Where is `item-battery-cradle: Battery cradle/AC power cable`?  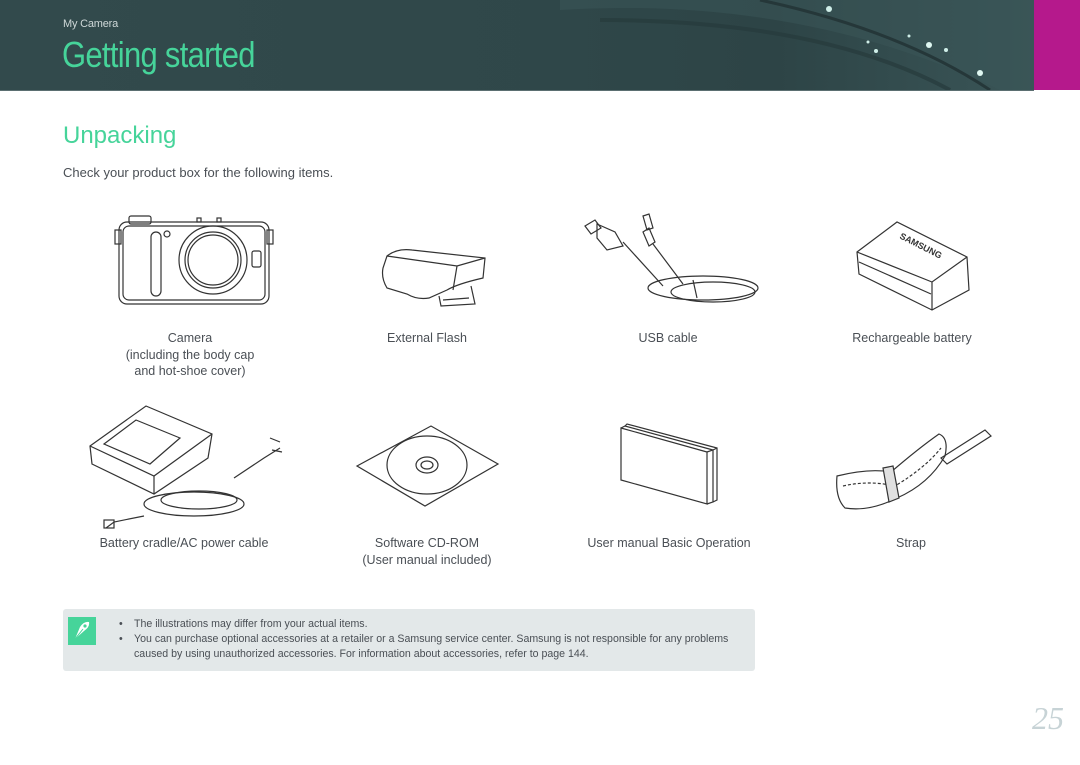
item-battery-cradle: Battery cradle/AC power cable is located at coordinates (184, 478).